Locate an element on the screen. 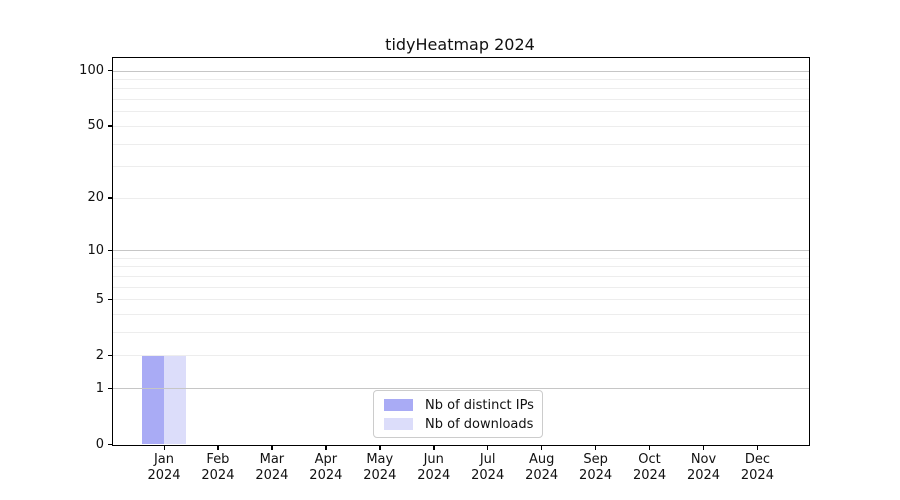 The width and height of the screenshot is (900, 500). legend-row-downloads: Nb of downloads is located at coordinates (459, 424).